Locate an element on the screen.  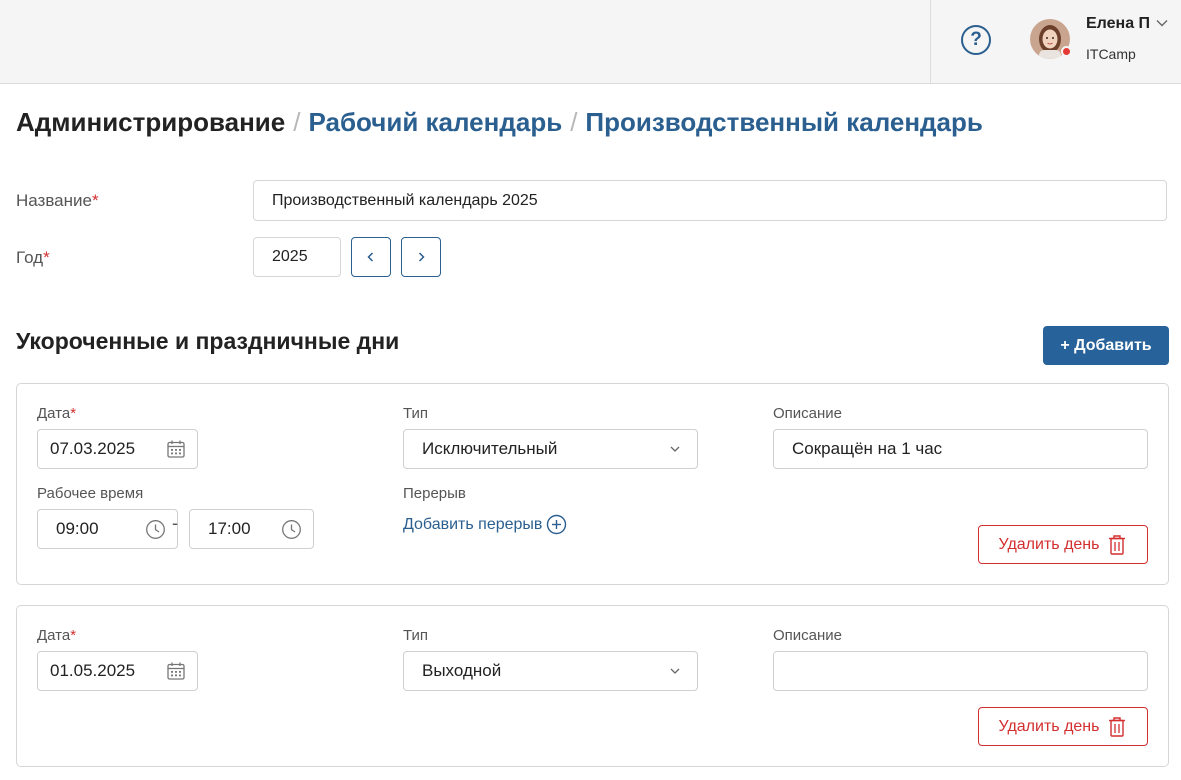
add-break-link: Добавить перерыв is located at coordinates (485, 524).